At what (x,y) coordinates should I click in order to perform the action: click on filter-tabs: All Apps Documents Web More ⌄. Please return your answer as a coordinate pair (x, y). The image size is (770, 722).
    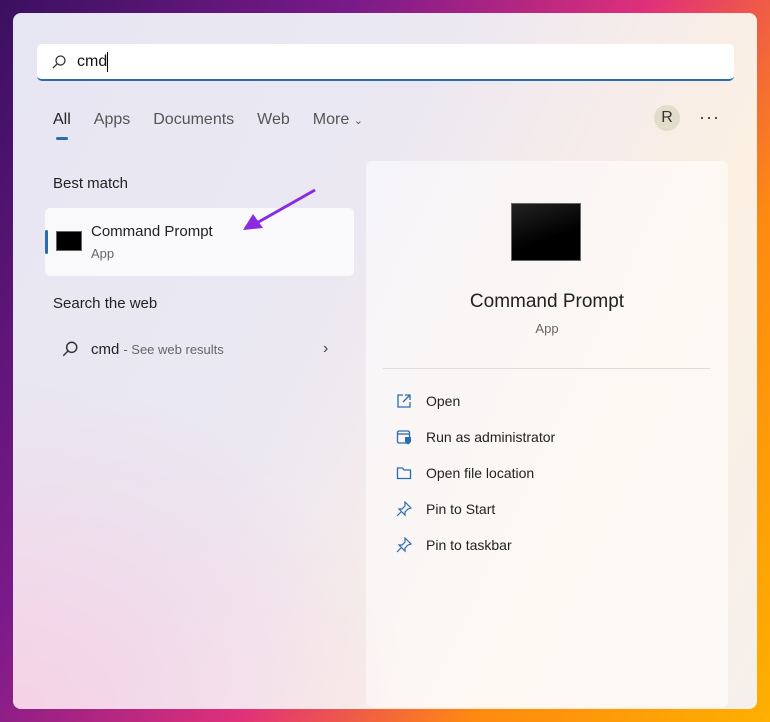
    Looking at the image, I should click on (219, 125).